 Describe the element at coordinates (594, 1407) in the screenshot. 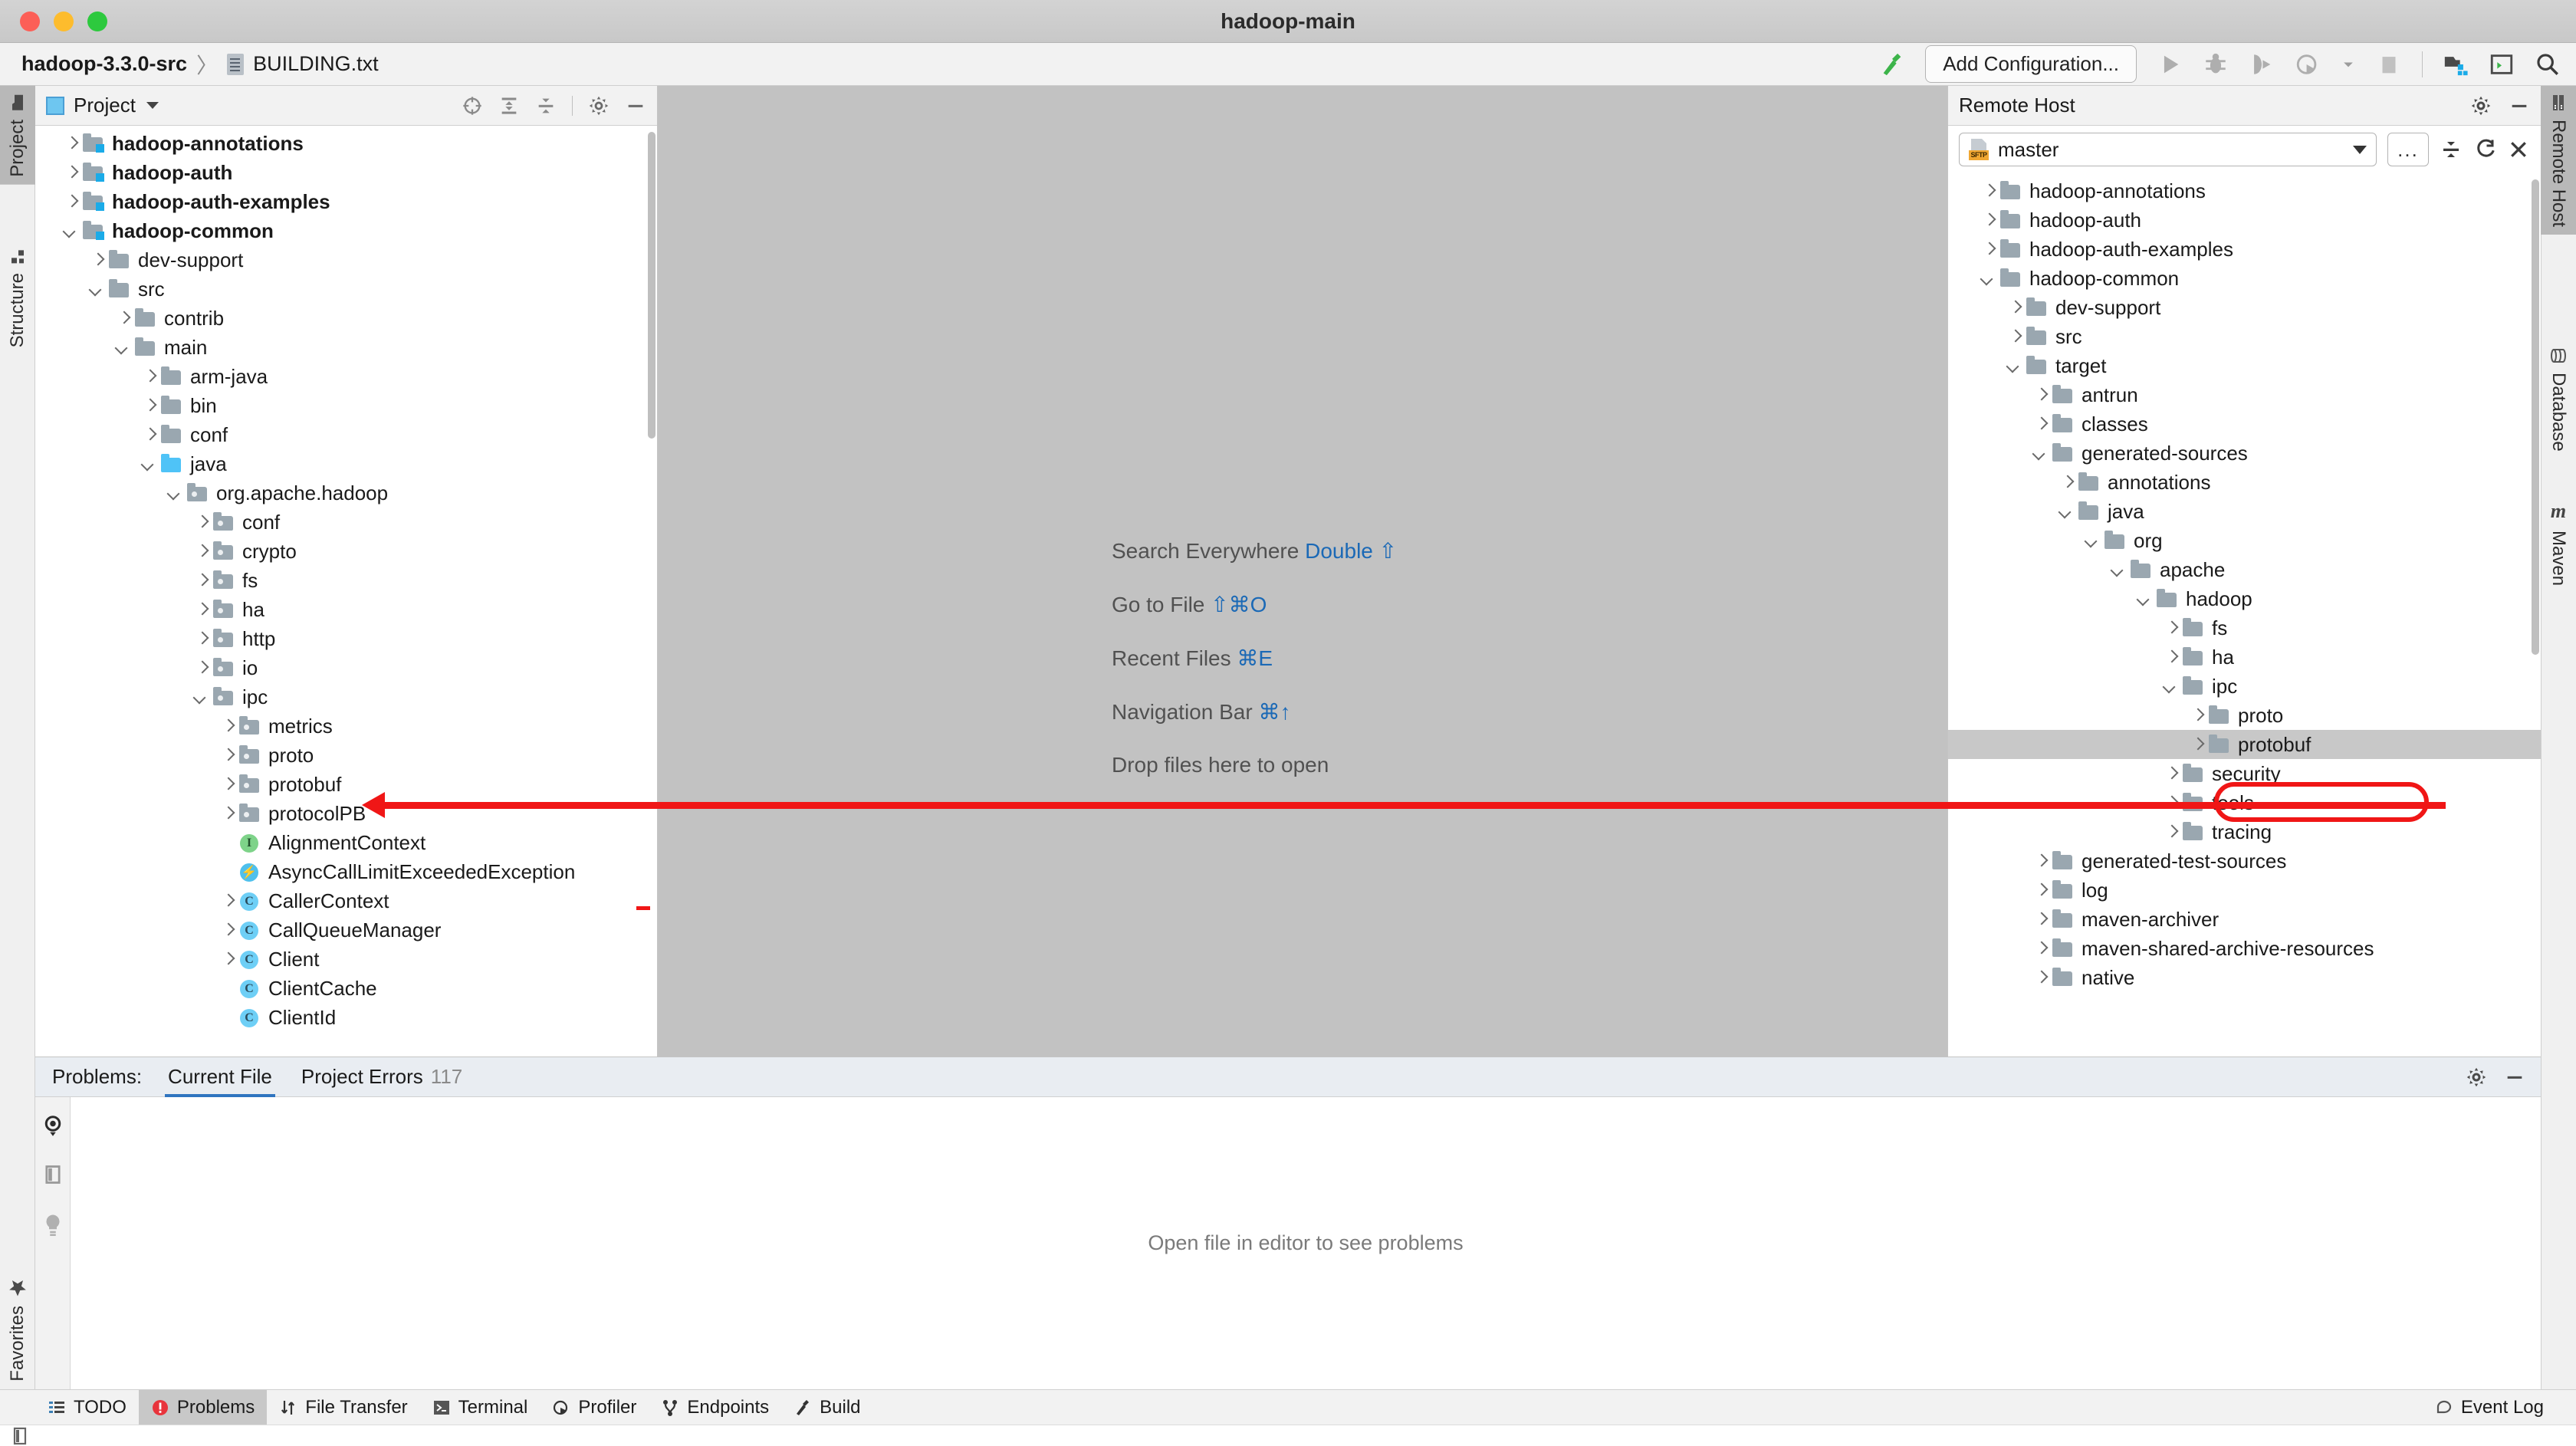

I see `status-item-profiler: Profiler` at that location.